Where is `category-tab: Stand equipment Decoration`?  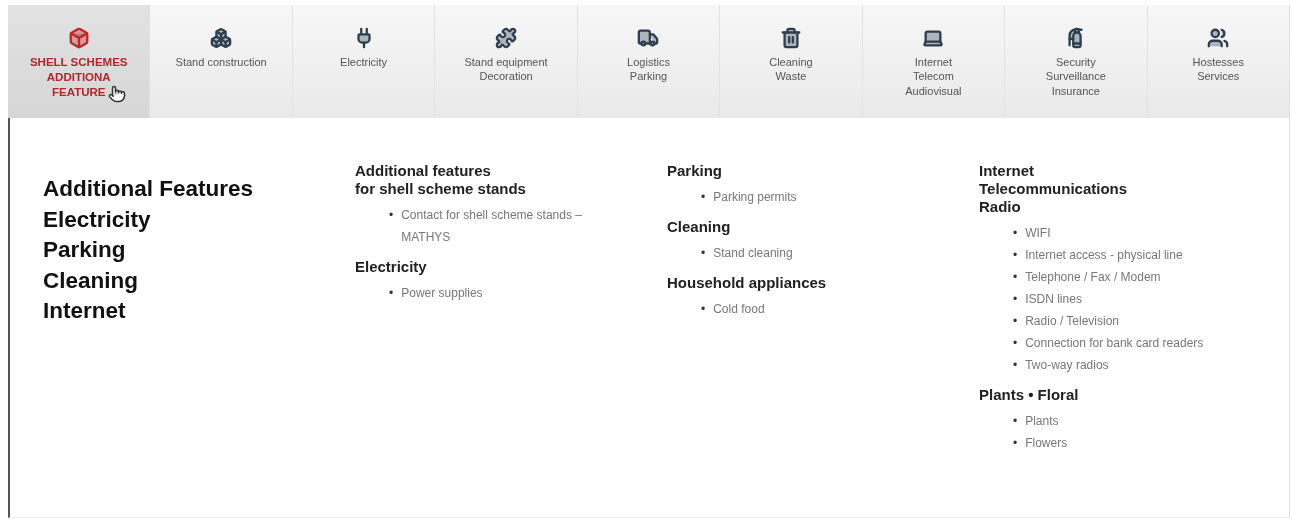 category-tab: Stand equipment Decoration is located at coordinates (506, 61).